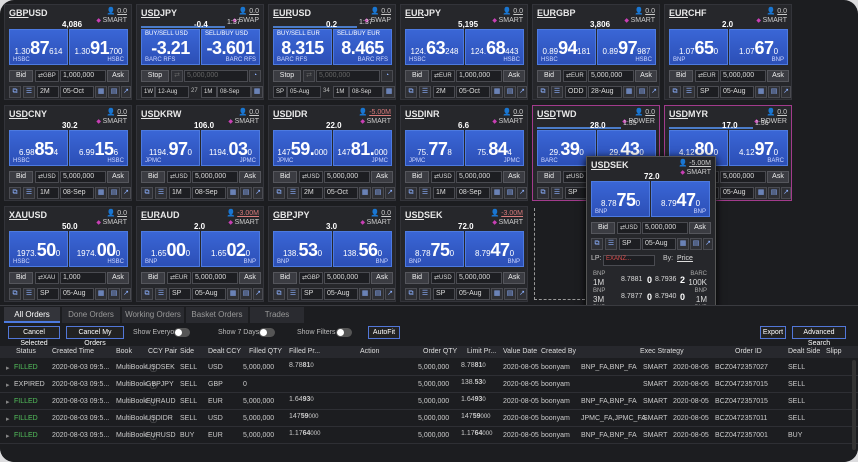  Describe the element at coordinates (77, 193) in the screenshot. I see `value-date-field: 08-Sep` at that location.